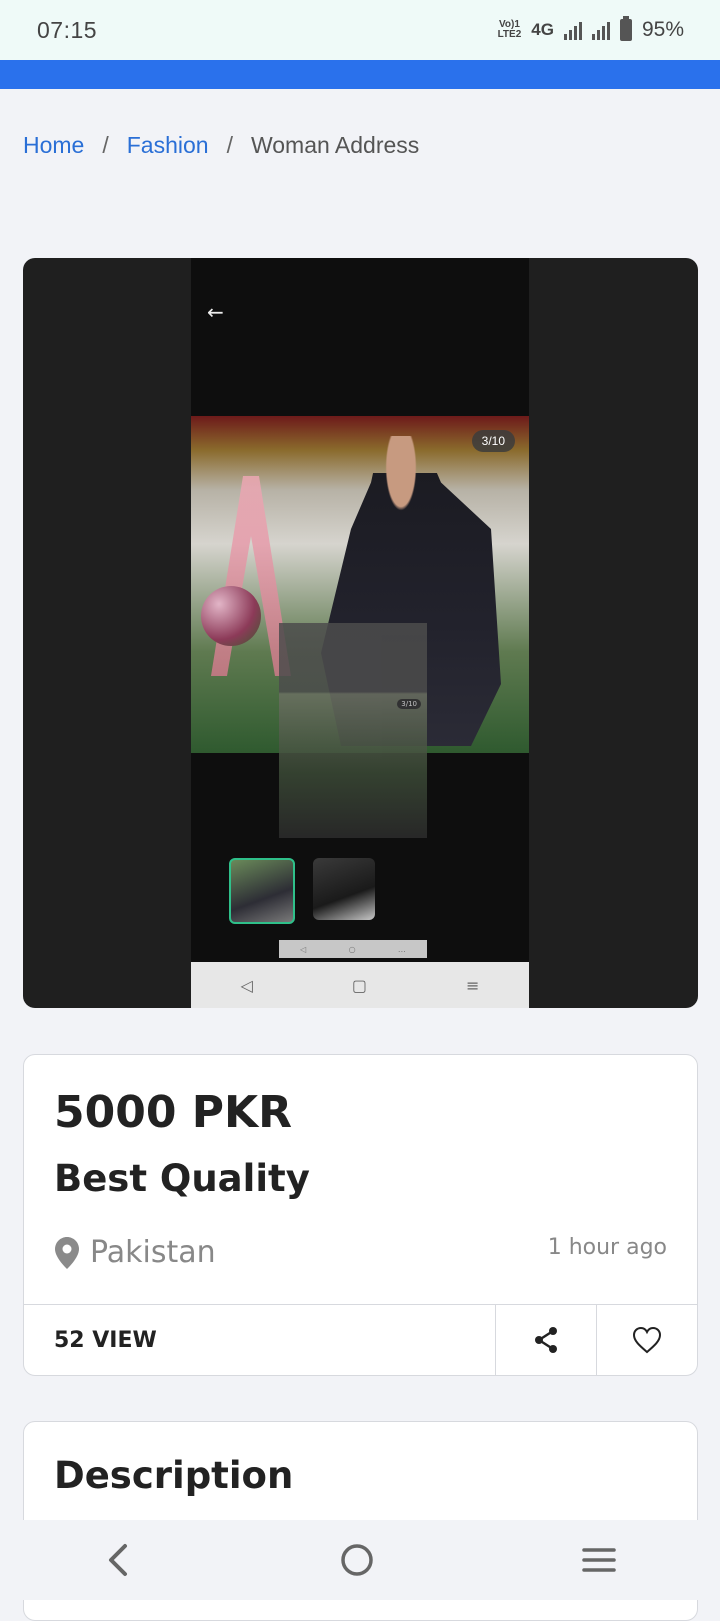  I want to click on posted-time: 1 hour ago, so click(607, 1247).